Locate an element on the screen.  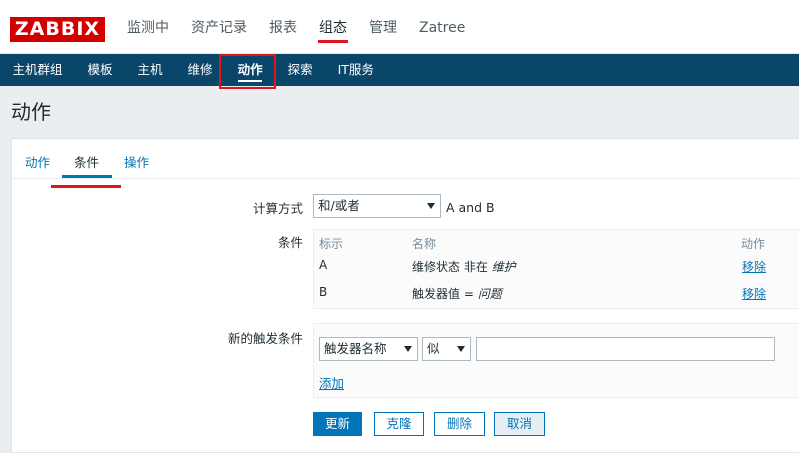
sub-nav-discovery: 探索 is located at coordinates (300, 70).